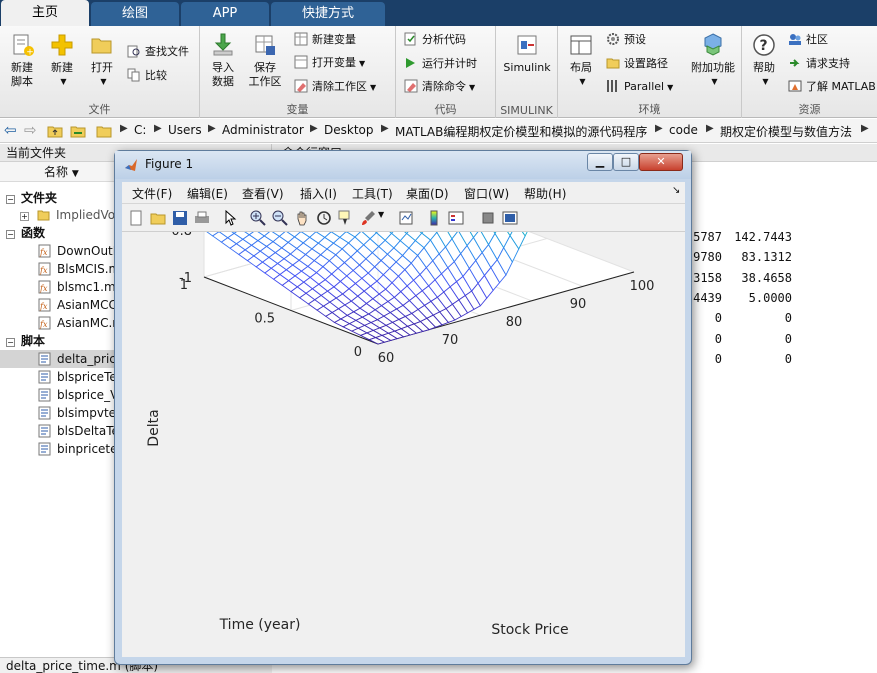 The width and height of the screenshot is (877, 673). Describe the element at coordinates (324, 218) in the screenshot. I see `rotate-3d-icon` at that location.